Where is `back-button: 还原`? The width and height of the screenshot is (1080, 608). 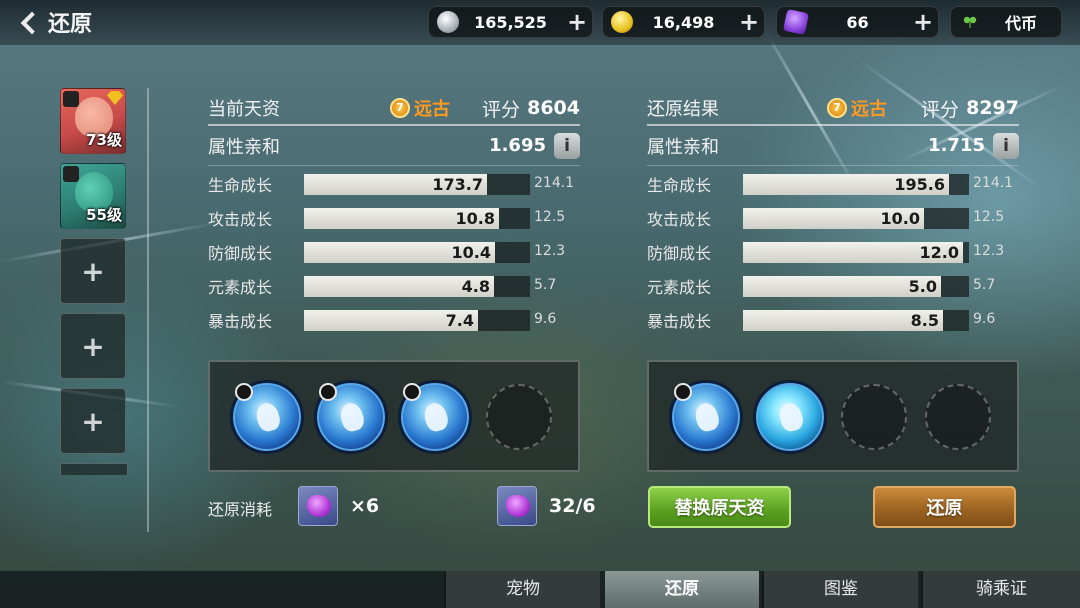
back-button: 还原 is located at coordinates (55, 22).